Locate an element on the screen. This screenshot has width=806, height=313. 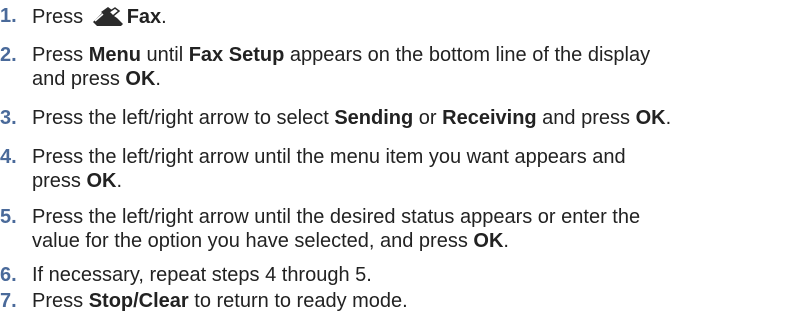
step-text: If necessary, repeat steps 4 through 5. is located at coordinates (202, 275).